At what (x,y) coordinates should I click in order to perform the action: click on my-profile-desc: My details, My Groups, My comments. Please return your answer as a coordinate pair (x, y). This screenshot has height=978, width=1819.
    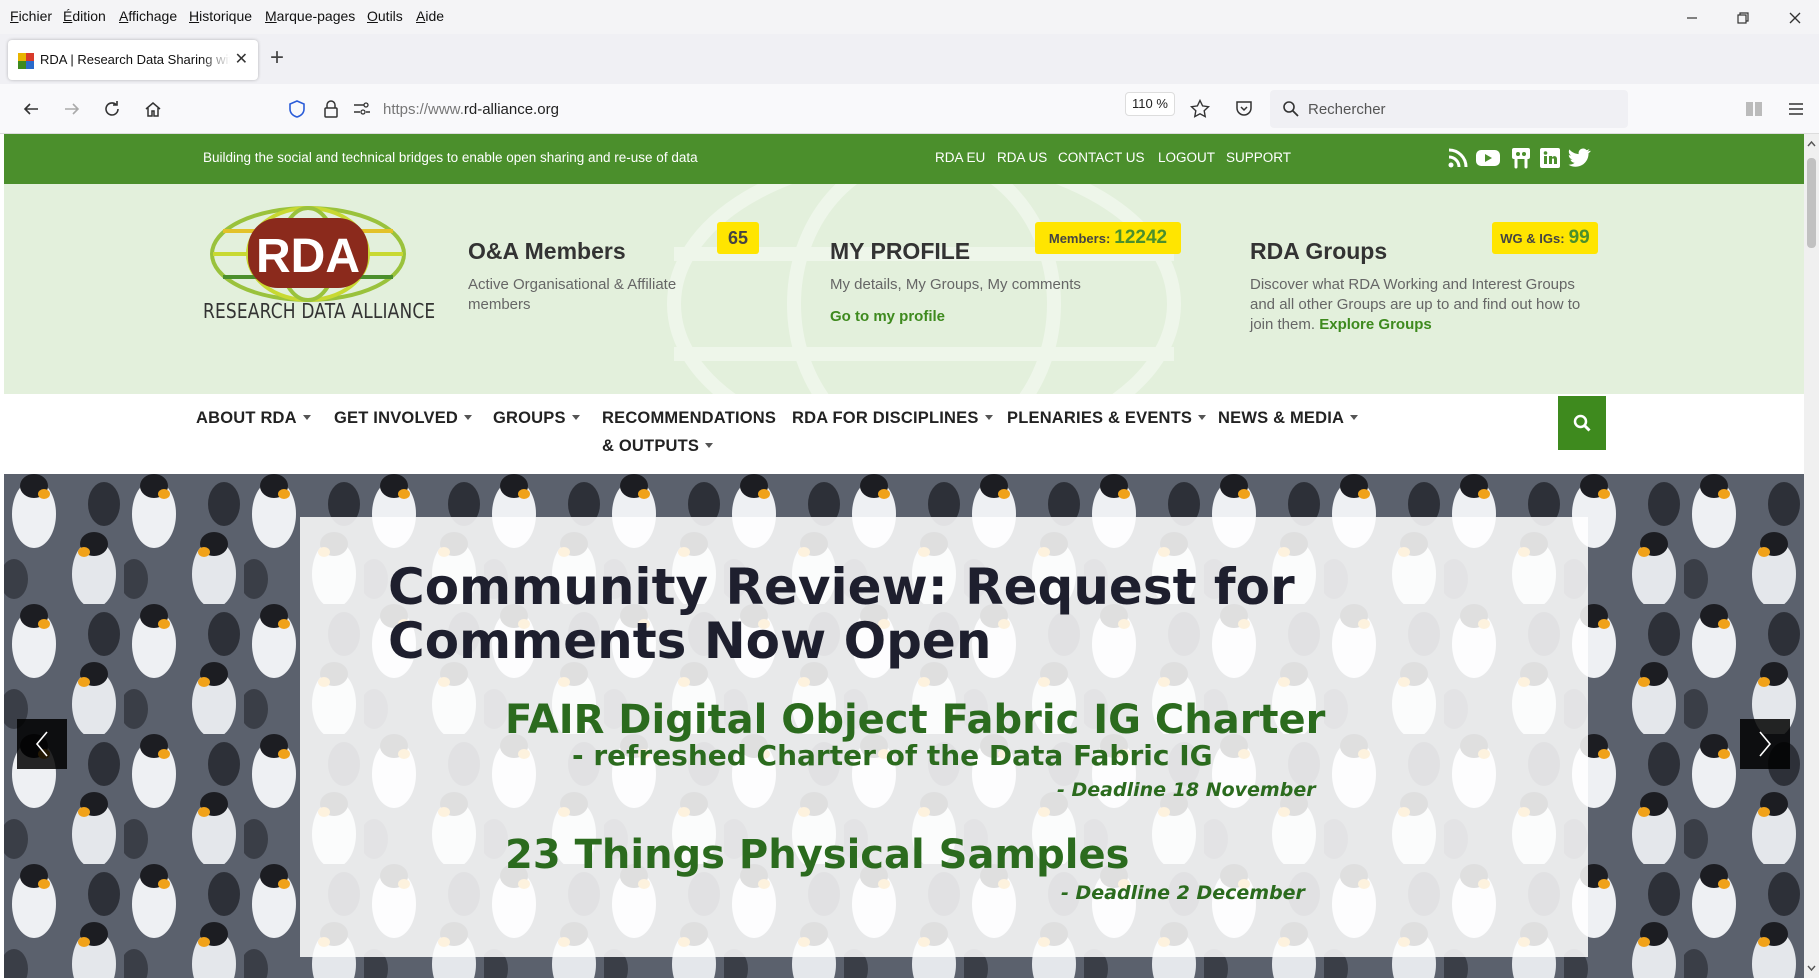
    Looking at the image, I should click on (955, 284).